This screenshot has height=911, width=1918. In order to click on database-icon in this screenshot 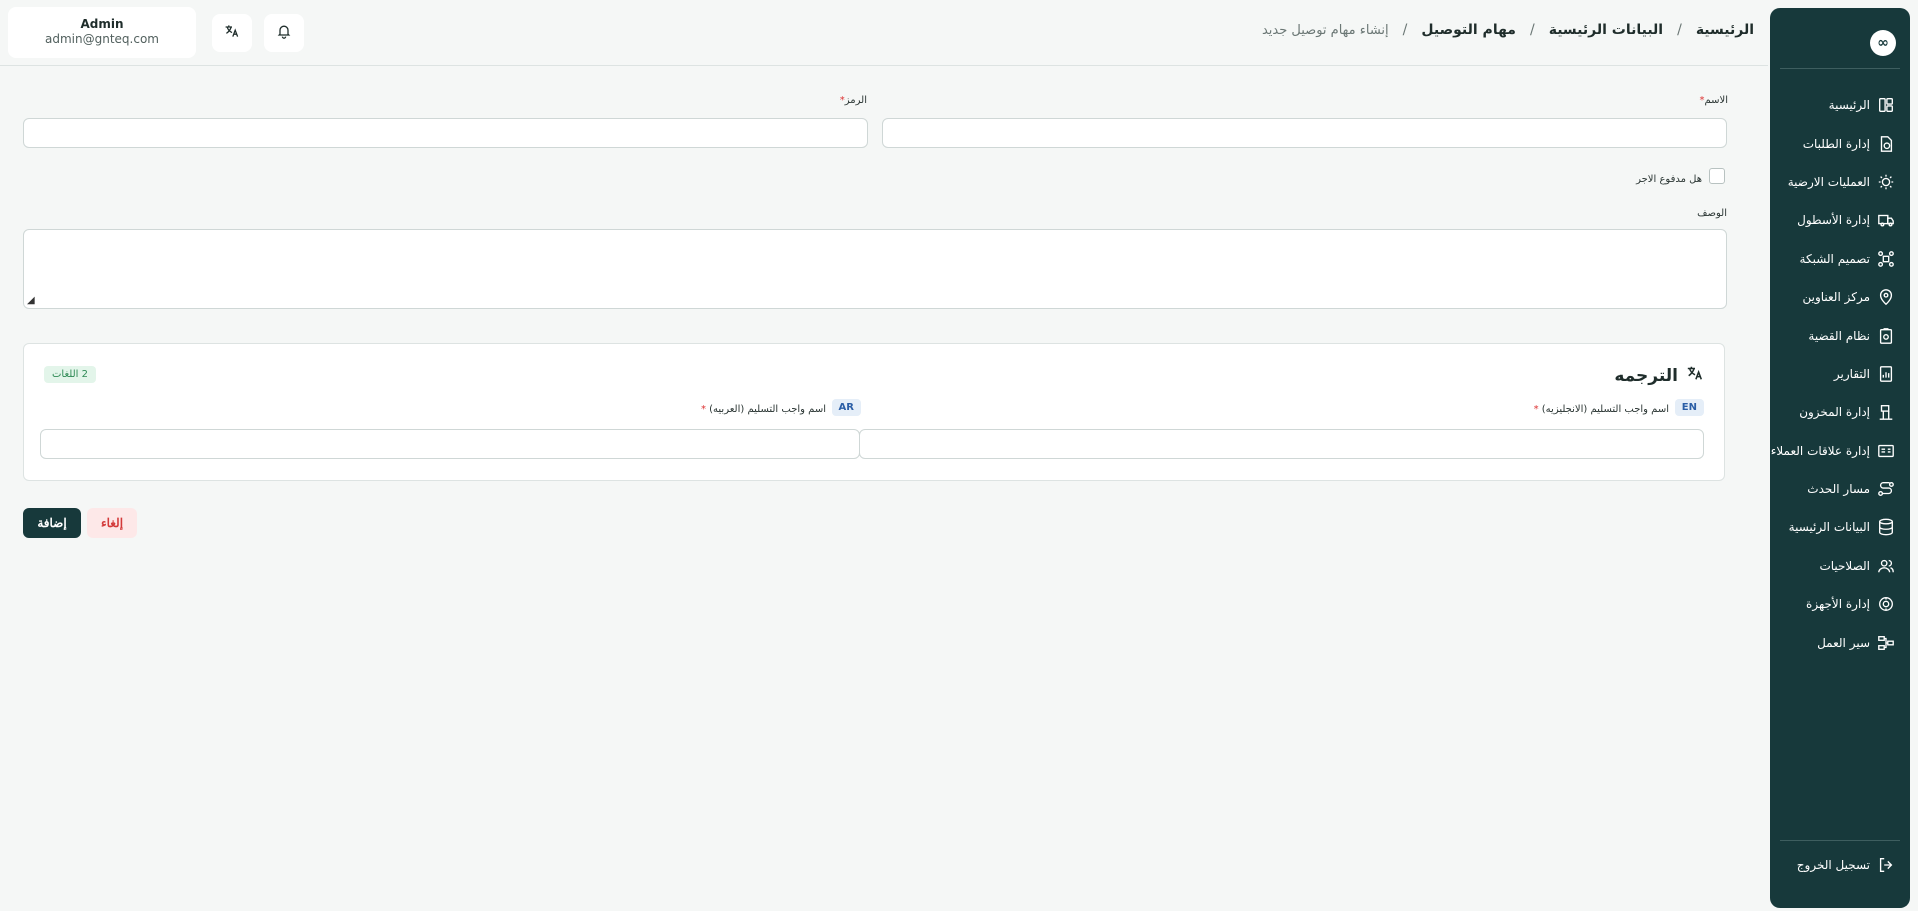, I will do `click(1886, 527)`.